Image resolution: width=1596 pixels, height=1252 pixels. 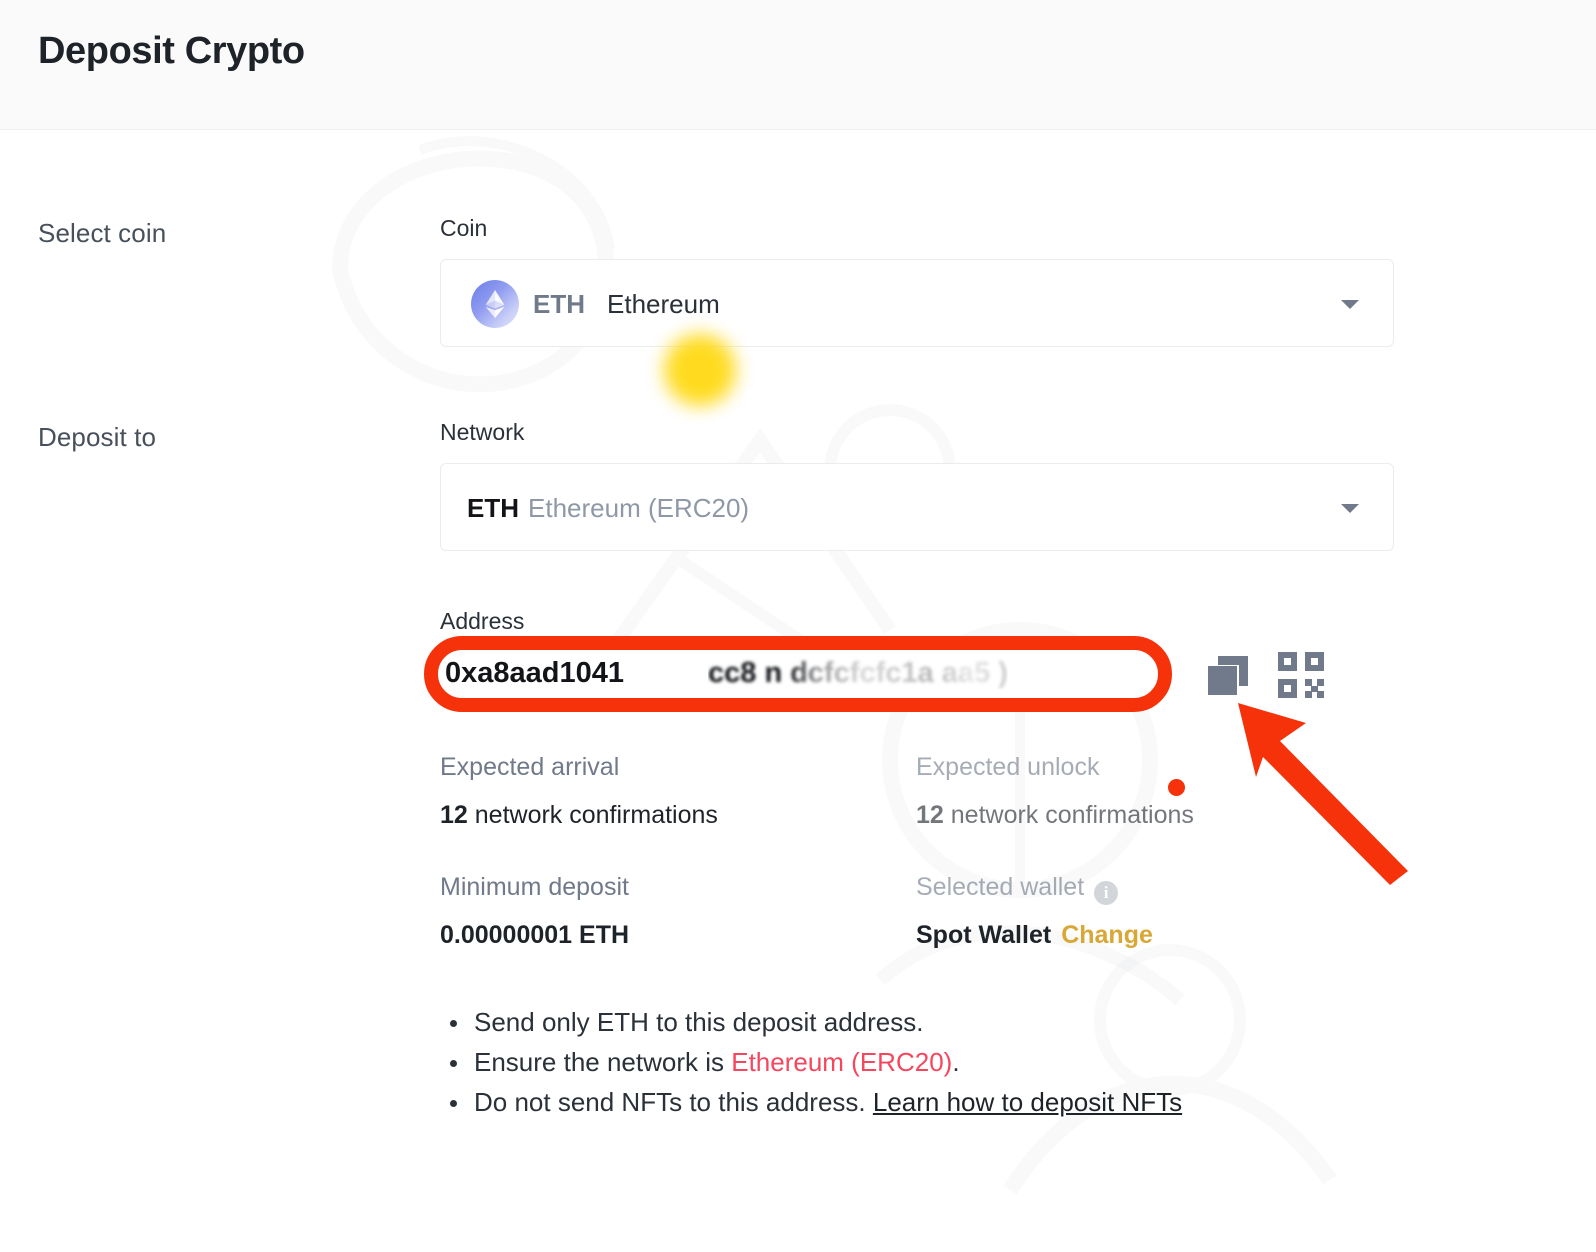 I want to click on note-2-period: ., so click(x=956, y=1062).